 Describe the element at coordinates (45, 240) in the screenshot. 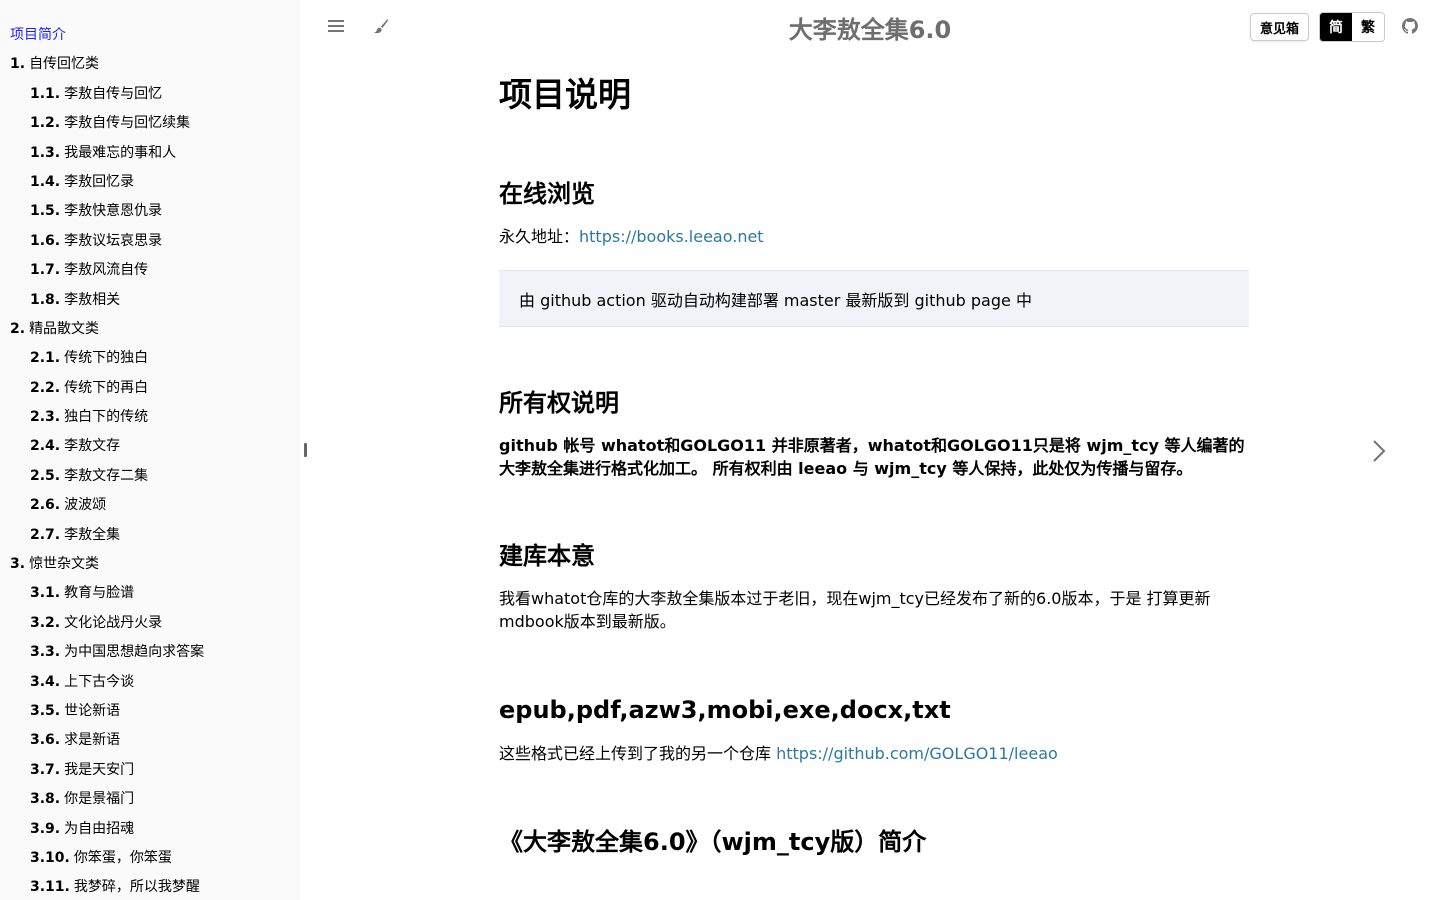

I see `sidebar-item-number: 1.6.` at that location.